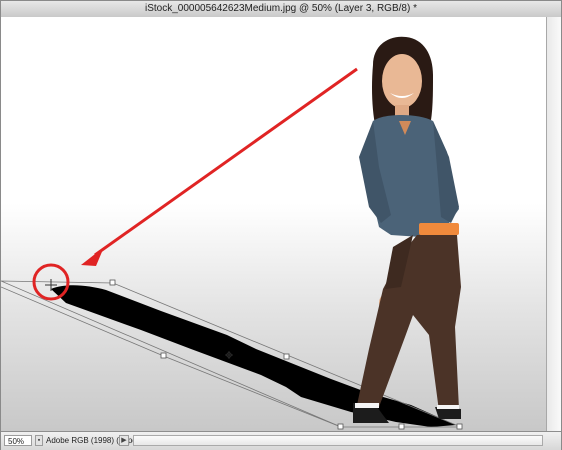 This screenshot has height=450, width=562. What do you see at coordinates (338, 440) in the screenshot?
I see `horizontal-scrollbar` at bounding box center [338, 440].